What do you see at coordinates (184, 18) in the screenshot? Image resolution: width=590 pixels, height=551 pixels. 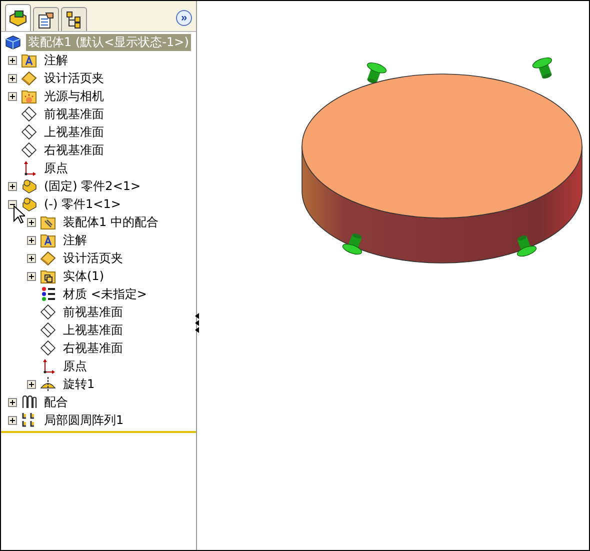 I see `expand-button: »` at bounding box center [184, 18].